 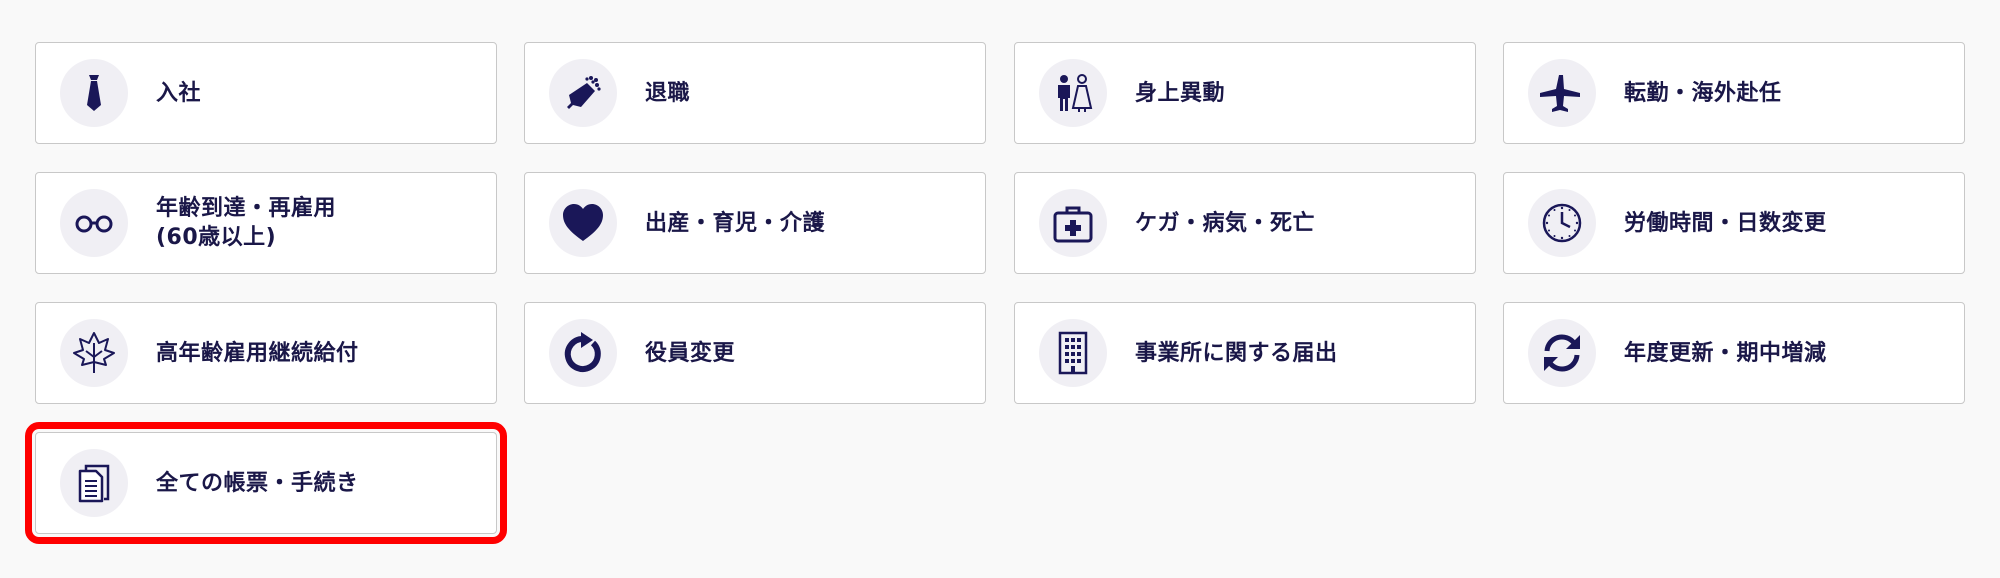 I want to click on card-label: 出産・育児・介護, so click(x=735, y=223).